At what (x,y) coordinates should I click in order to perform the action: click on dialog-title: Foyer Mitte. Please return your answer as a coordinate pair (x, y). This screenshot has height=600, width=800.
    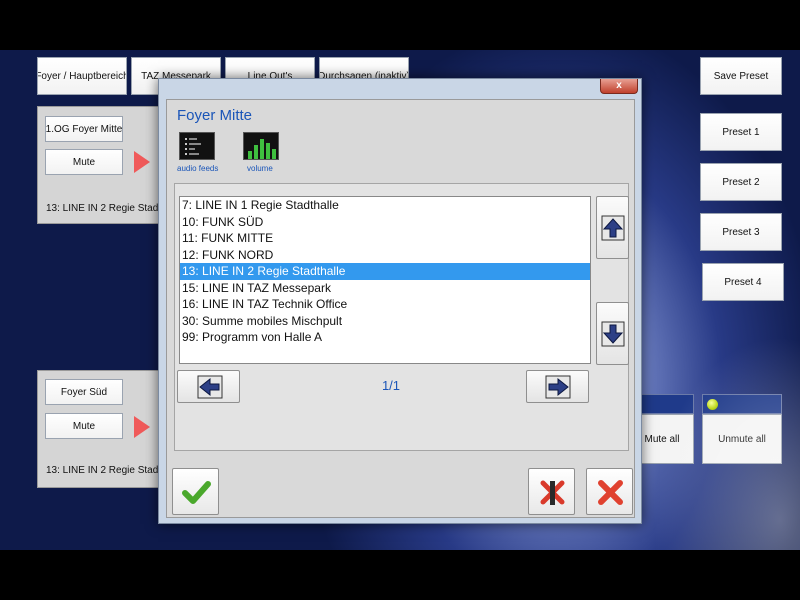
    Looking at the image, I should click on (215, 115).